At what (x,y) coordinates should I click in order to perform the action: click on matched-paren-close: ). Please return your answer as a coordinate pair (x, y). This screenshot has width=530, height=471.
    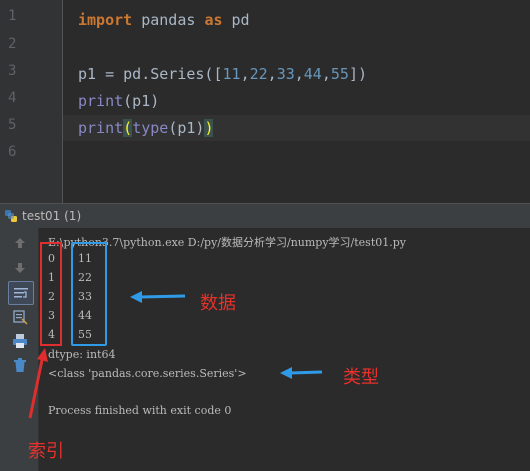
    Looking at the image, I should click on (209, 128).